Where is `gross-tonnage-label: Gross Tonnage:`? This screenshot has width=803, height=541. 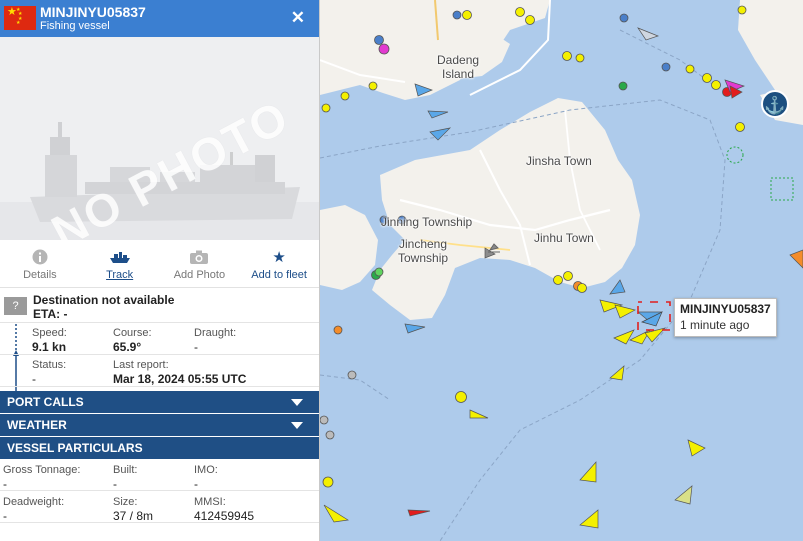 gross-tonnage-label: Gross Tonnage: is located at coordinates (42, 470).